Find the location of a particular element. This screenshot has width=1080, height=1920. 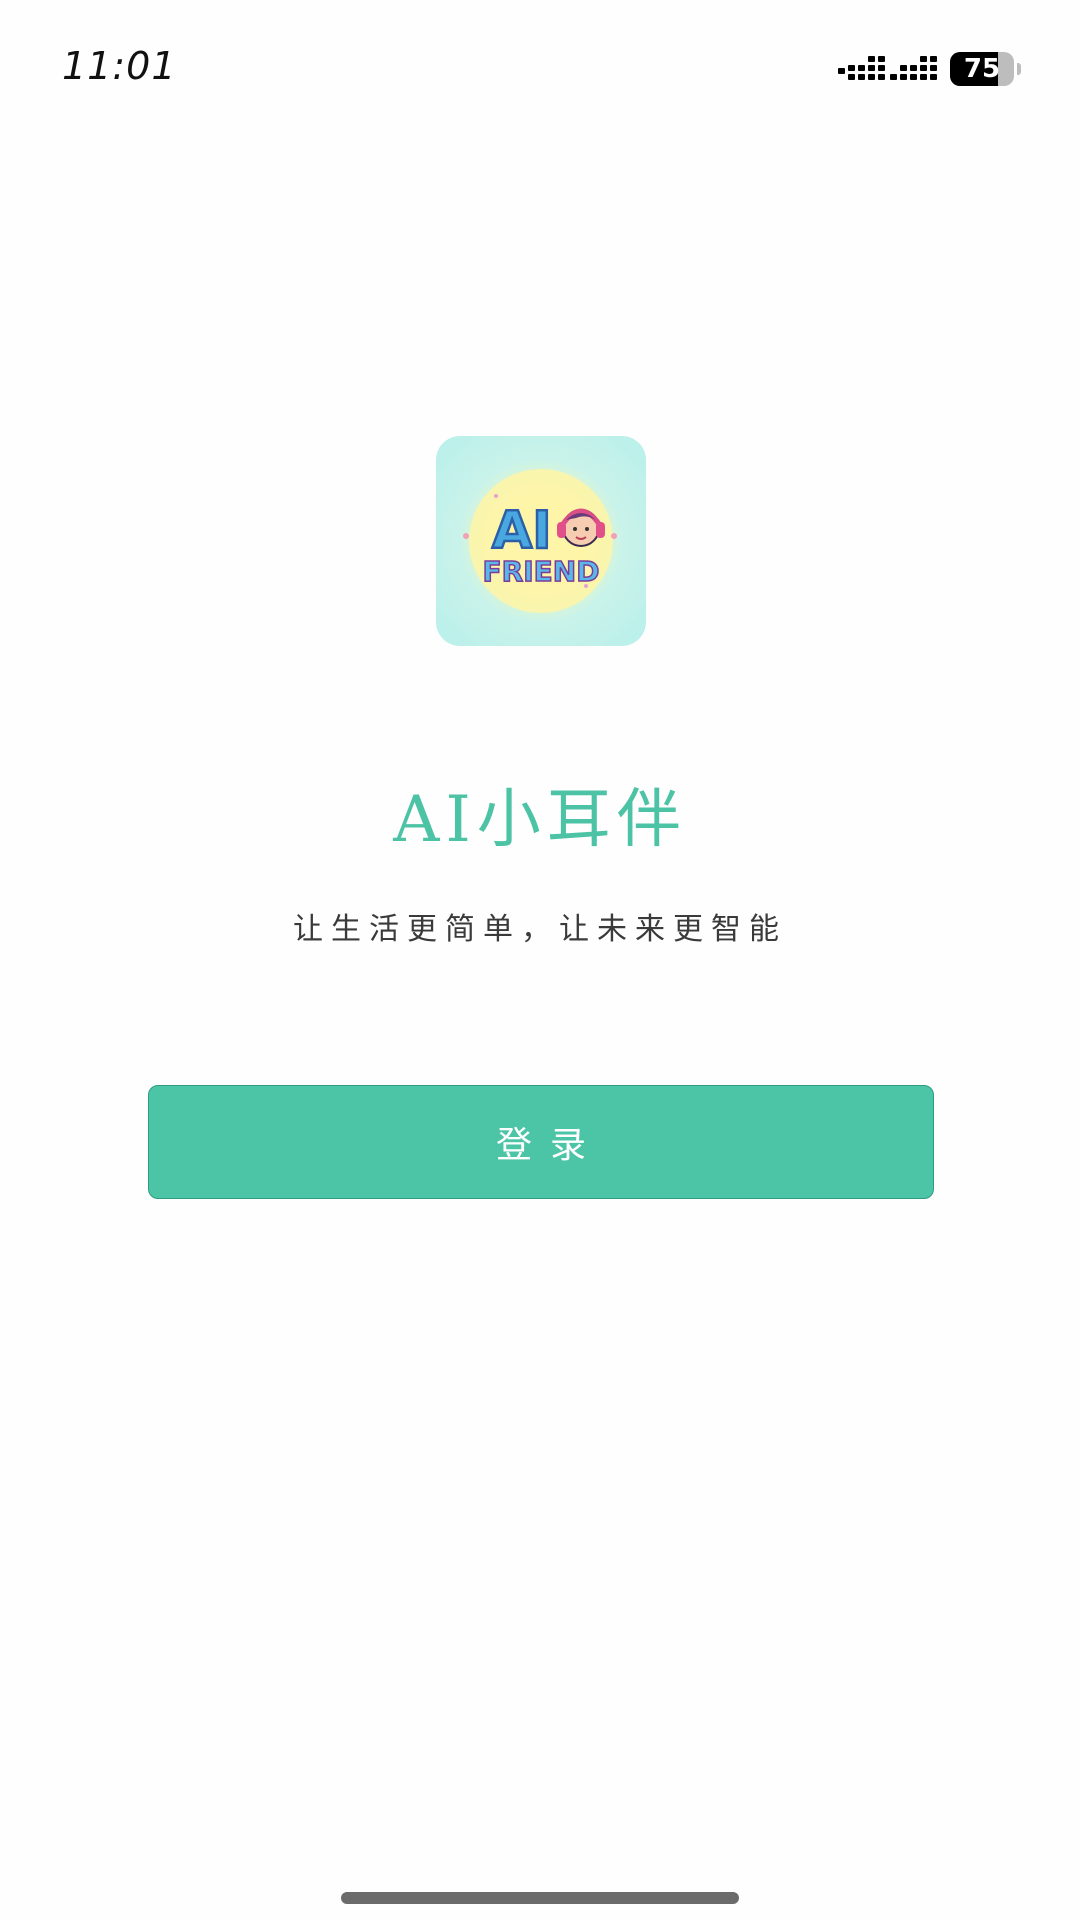

status-time: 11:01 is located at coordinates (119, 66).